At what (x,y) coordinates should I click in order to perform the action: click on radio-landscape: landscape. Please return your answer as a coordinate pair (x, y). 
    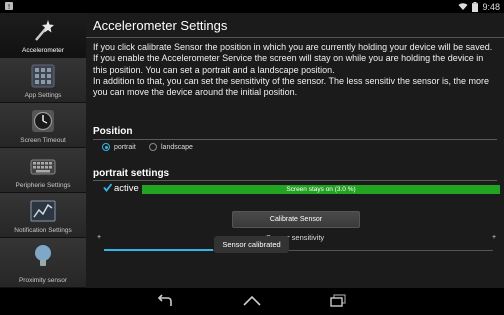
    Looking at the image, I should click on (171, 147).